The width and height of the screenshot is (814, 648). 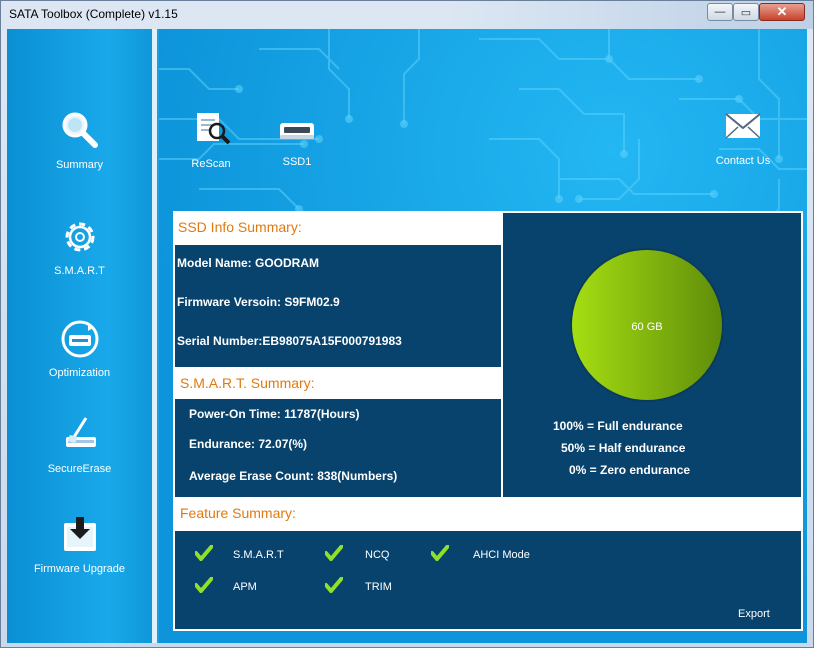 I want to click on serial-number-text: Serial Number:EB98075A15F000791983, so click(x=289, y=341).